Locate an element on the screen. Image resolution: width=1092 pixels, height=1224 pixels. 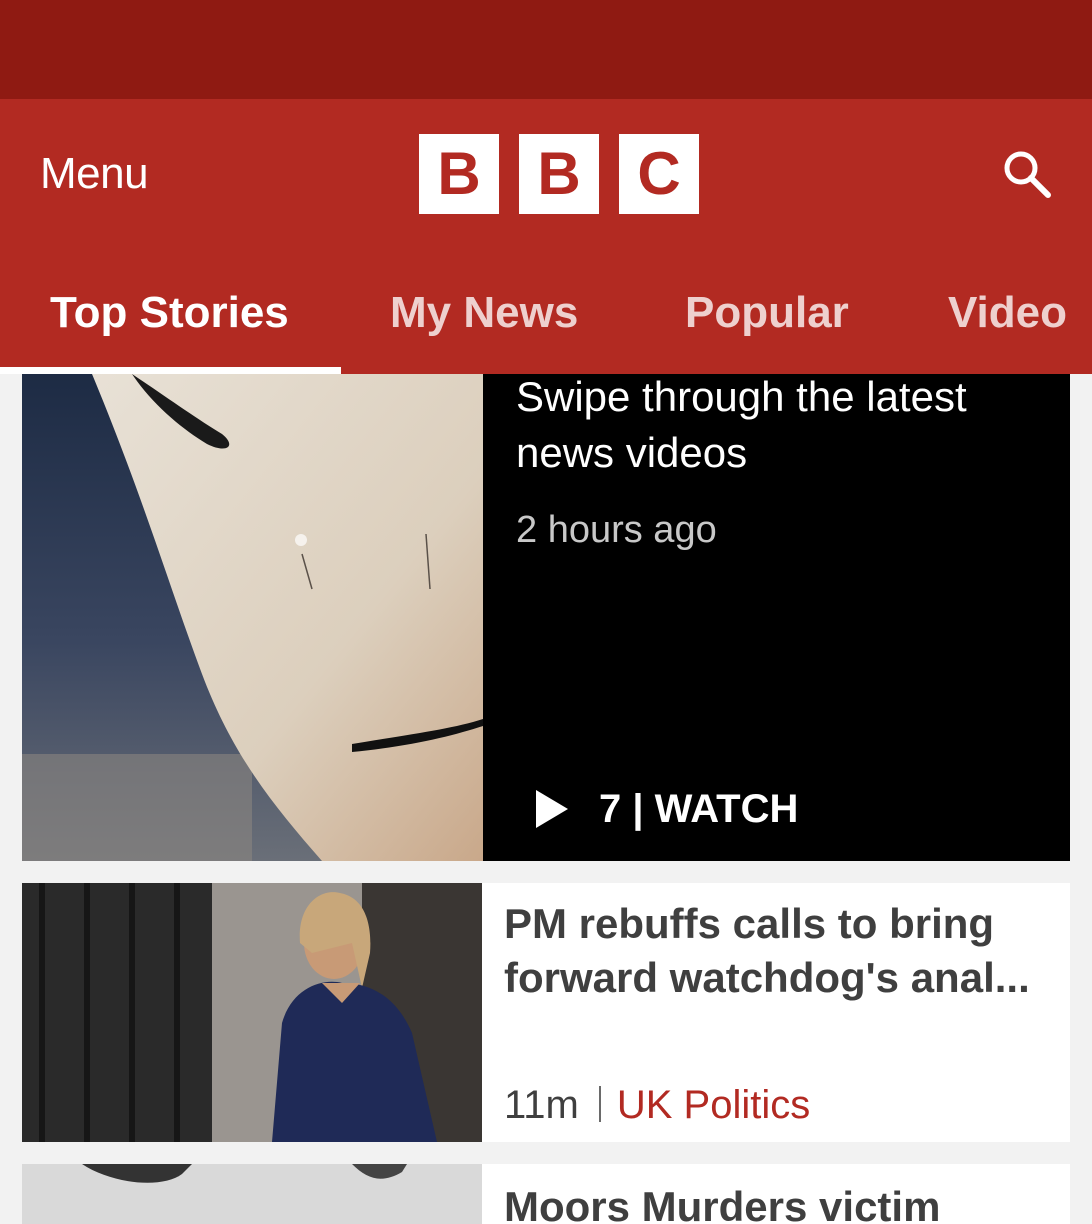
logo-letter-b2: B is located at coordinates (559, 174).